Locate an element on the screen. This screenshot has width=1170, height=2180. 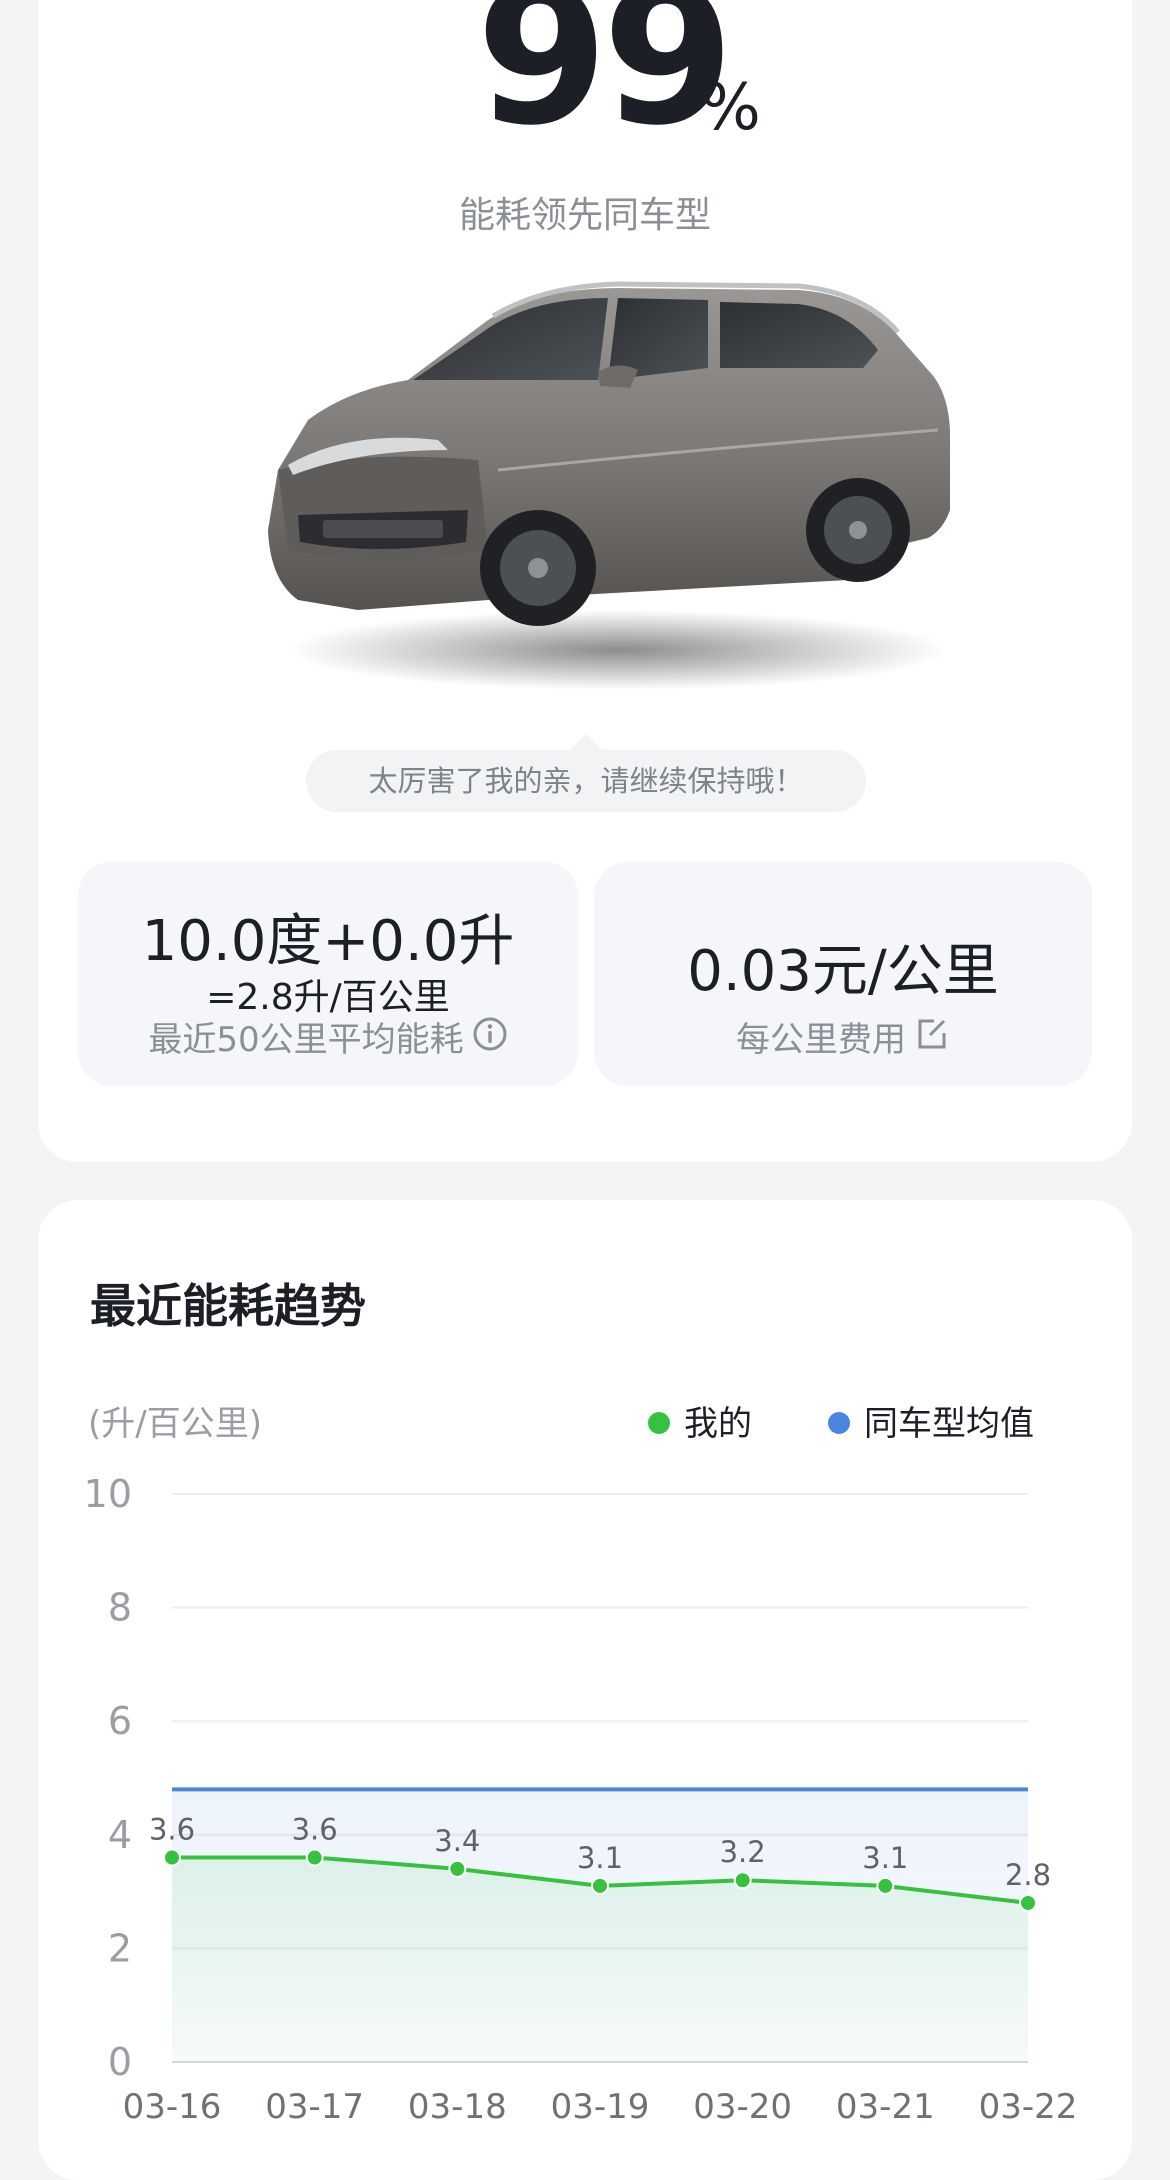
avg-energy-card: 10.0度+0.0升 =2.8升/百公里 最近50公里平均能耗 is located at coordinates (328, 974).